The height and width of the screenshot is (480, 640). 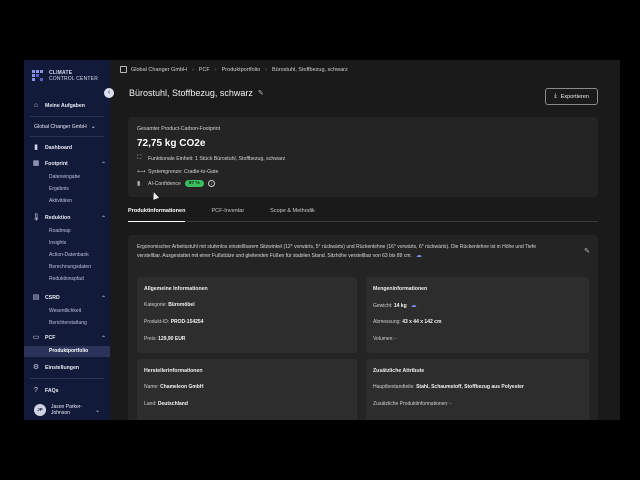 I want to click on company-selector: Global Changer GmbH ⌄, so click(x=65, y=127).